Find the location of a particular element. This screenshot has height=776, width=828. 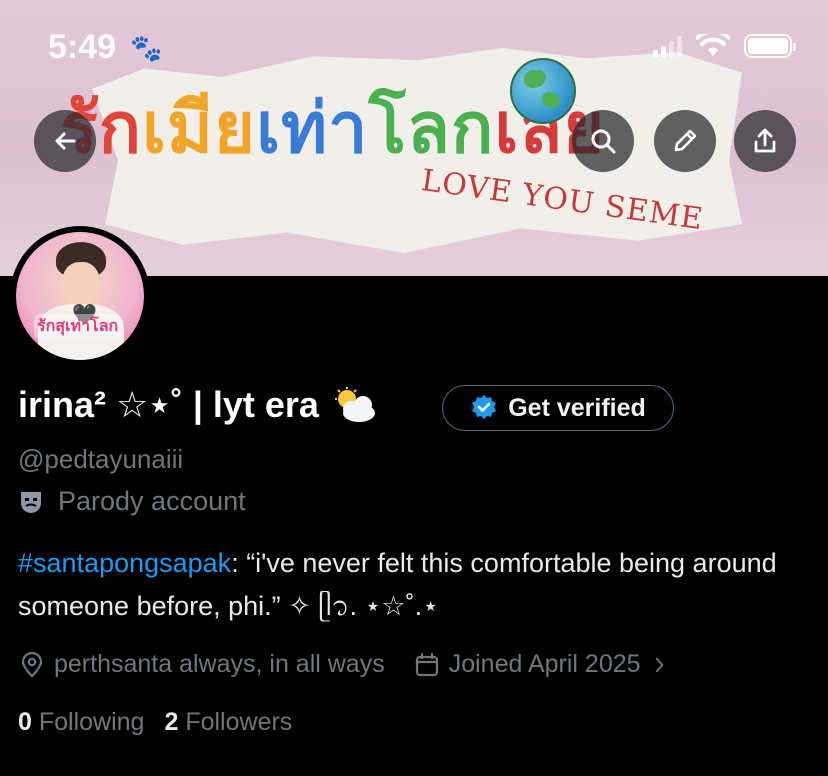

following-link: 0 Following is located at coordinates (81, 722).